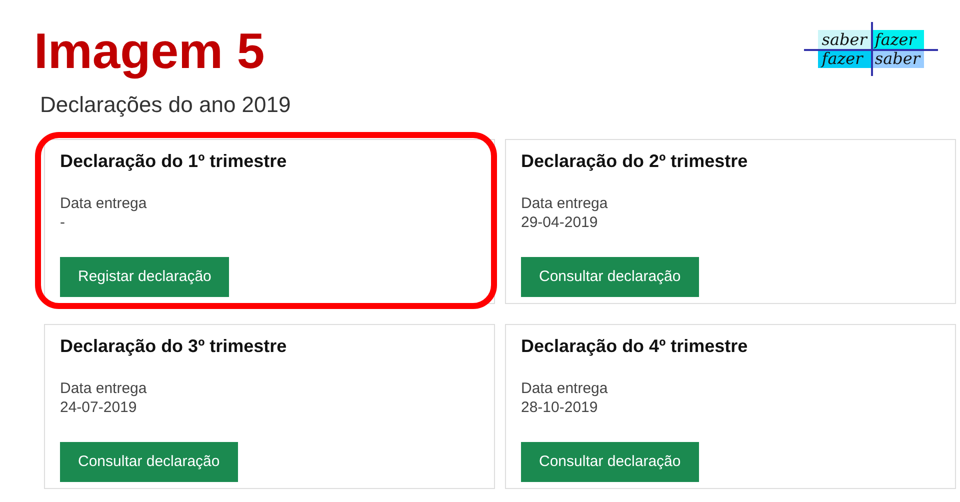 The image size is (960, 502). Describe the element at coordinates (99, 408) in the screenshot. I see `date-value: 24-07-2019` at that location.